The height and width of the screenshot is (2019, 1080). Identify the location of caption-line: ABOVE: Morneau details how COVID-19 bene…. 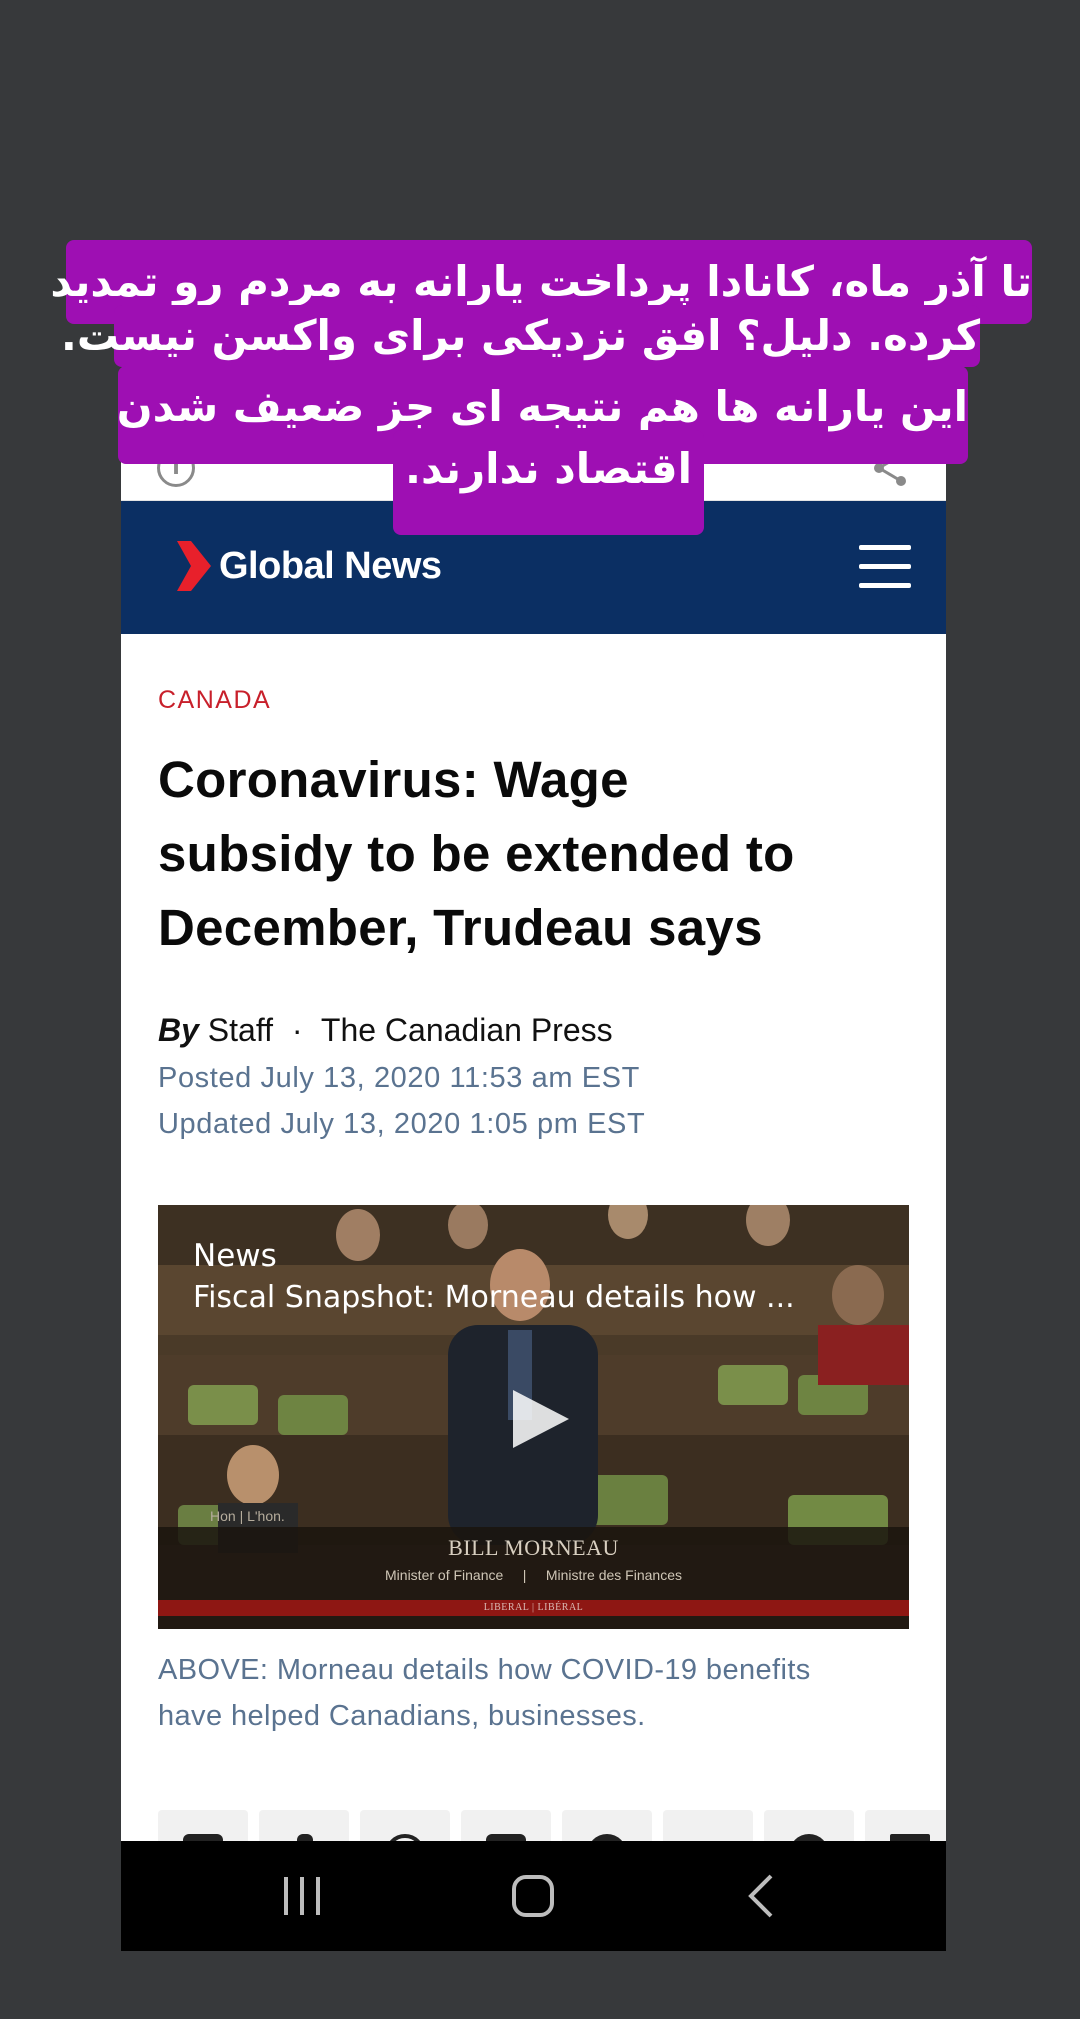
(484, 1670).